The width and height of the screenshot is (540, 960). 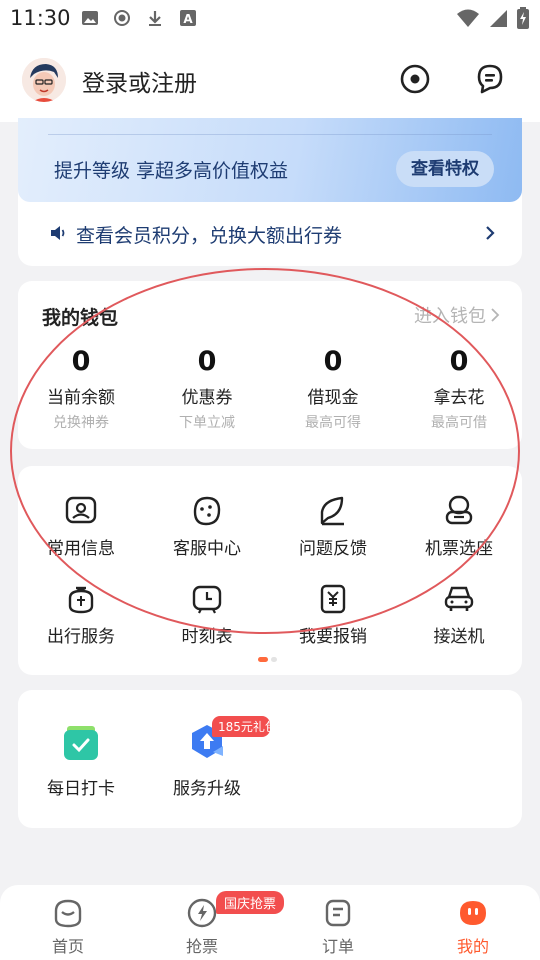 What do you see at coordinates (58, 233) in the screenshot?
I see `speaker-icon` at bounding box center [58, 233].